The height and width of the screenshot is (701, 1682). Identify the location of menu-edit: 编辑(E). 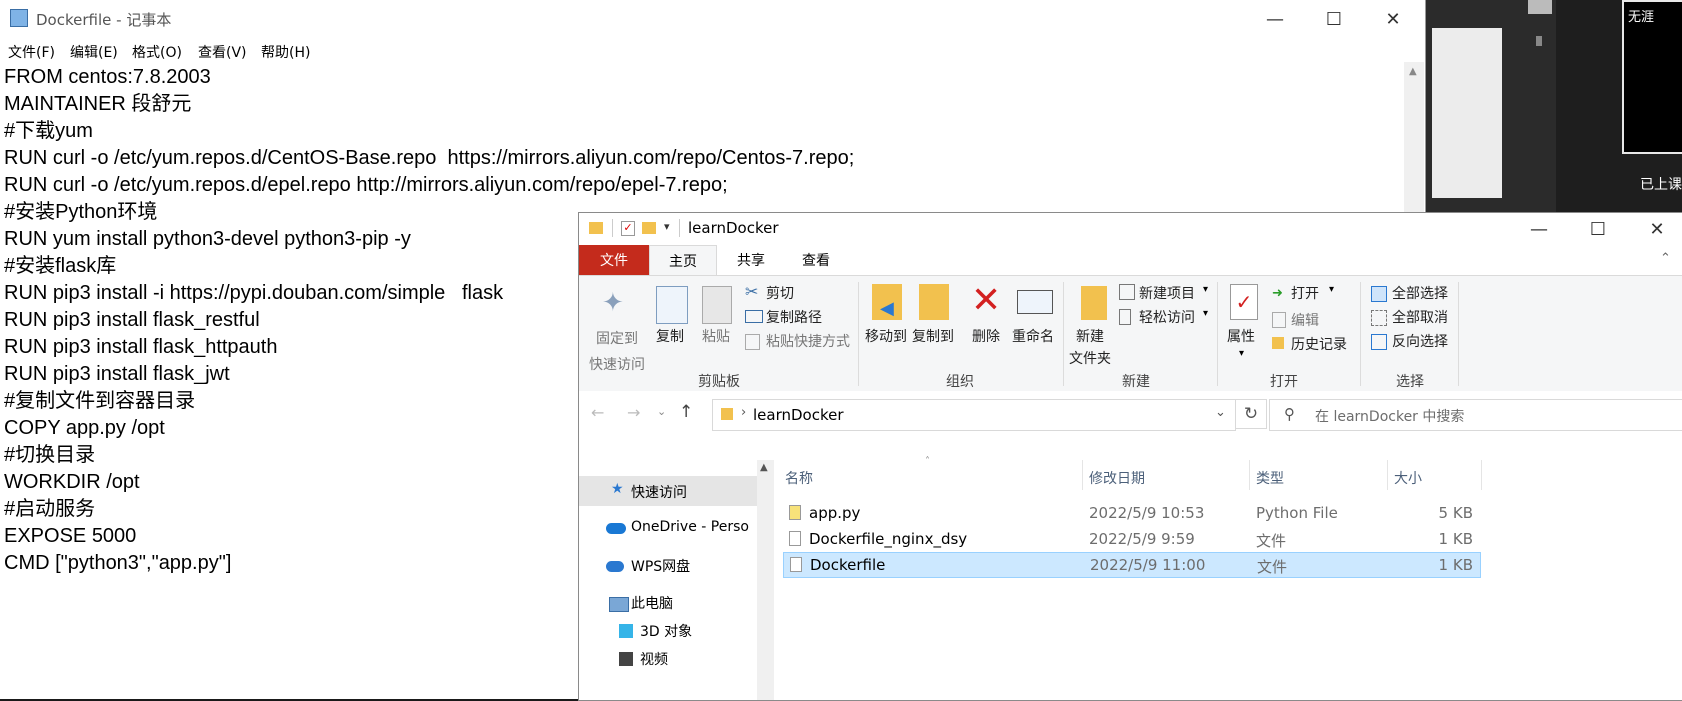
(94, 52).